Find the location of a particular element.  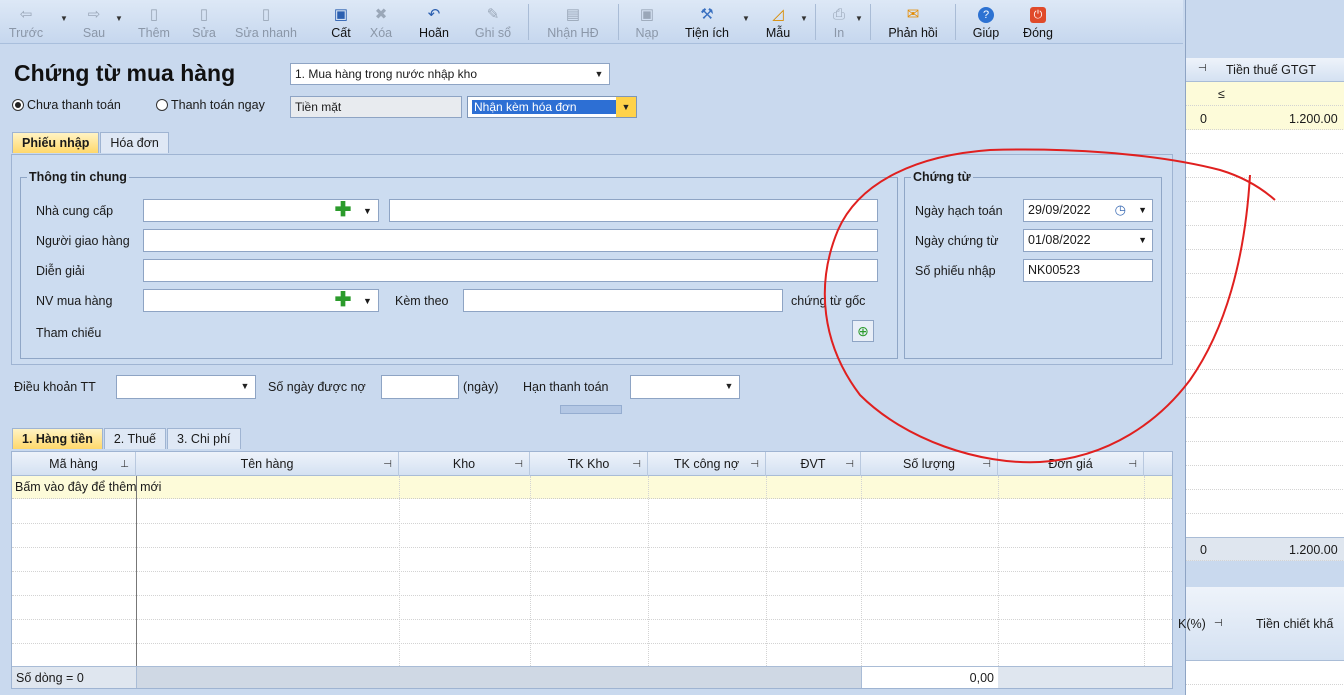

col-payable-account: TK công nợ ⊣ is located at coordinates (707, 464).